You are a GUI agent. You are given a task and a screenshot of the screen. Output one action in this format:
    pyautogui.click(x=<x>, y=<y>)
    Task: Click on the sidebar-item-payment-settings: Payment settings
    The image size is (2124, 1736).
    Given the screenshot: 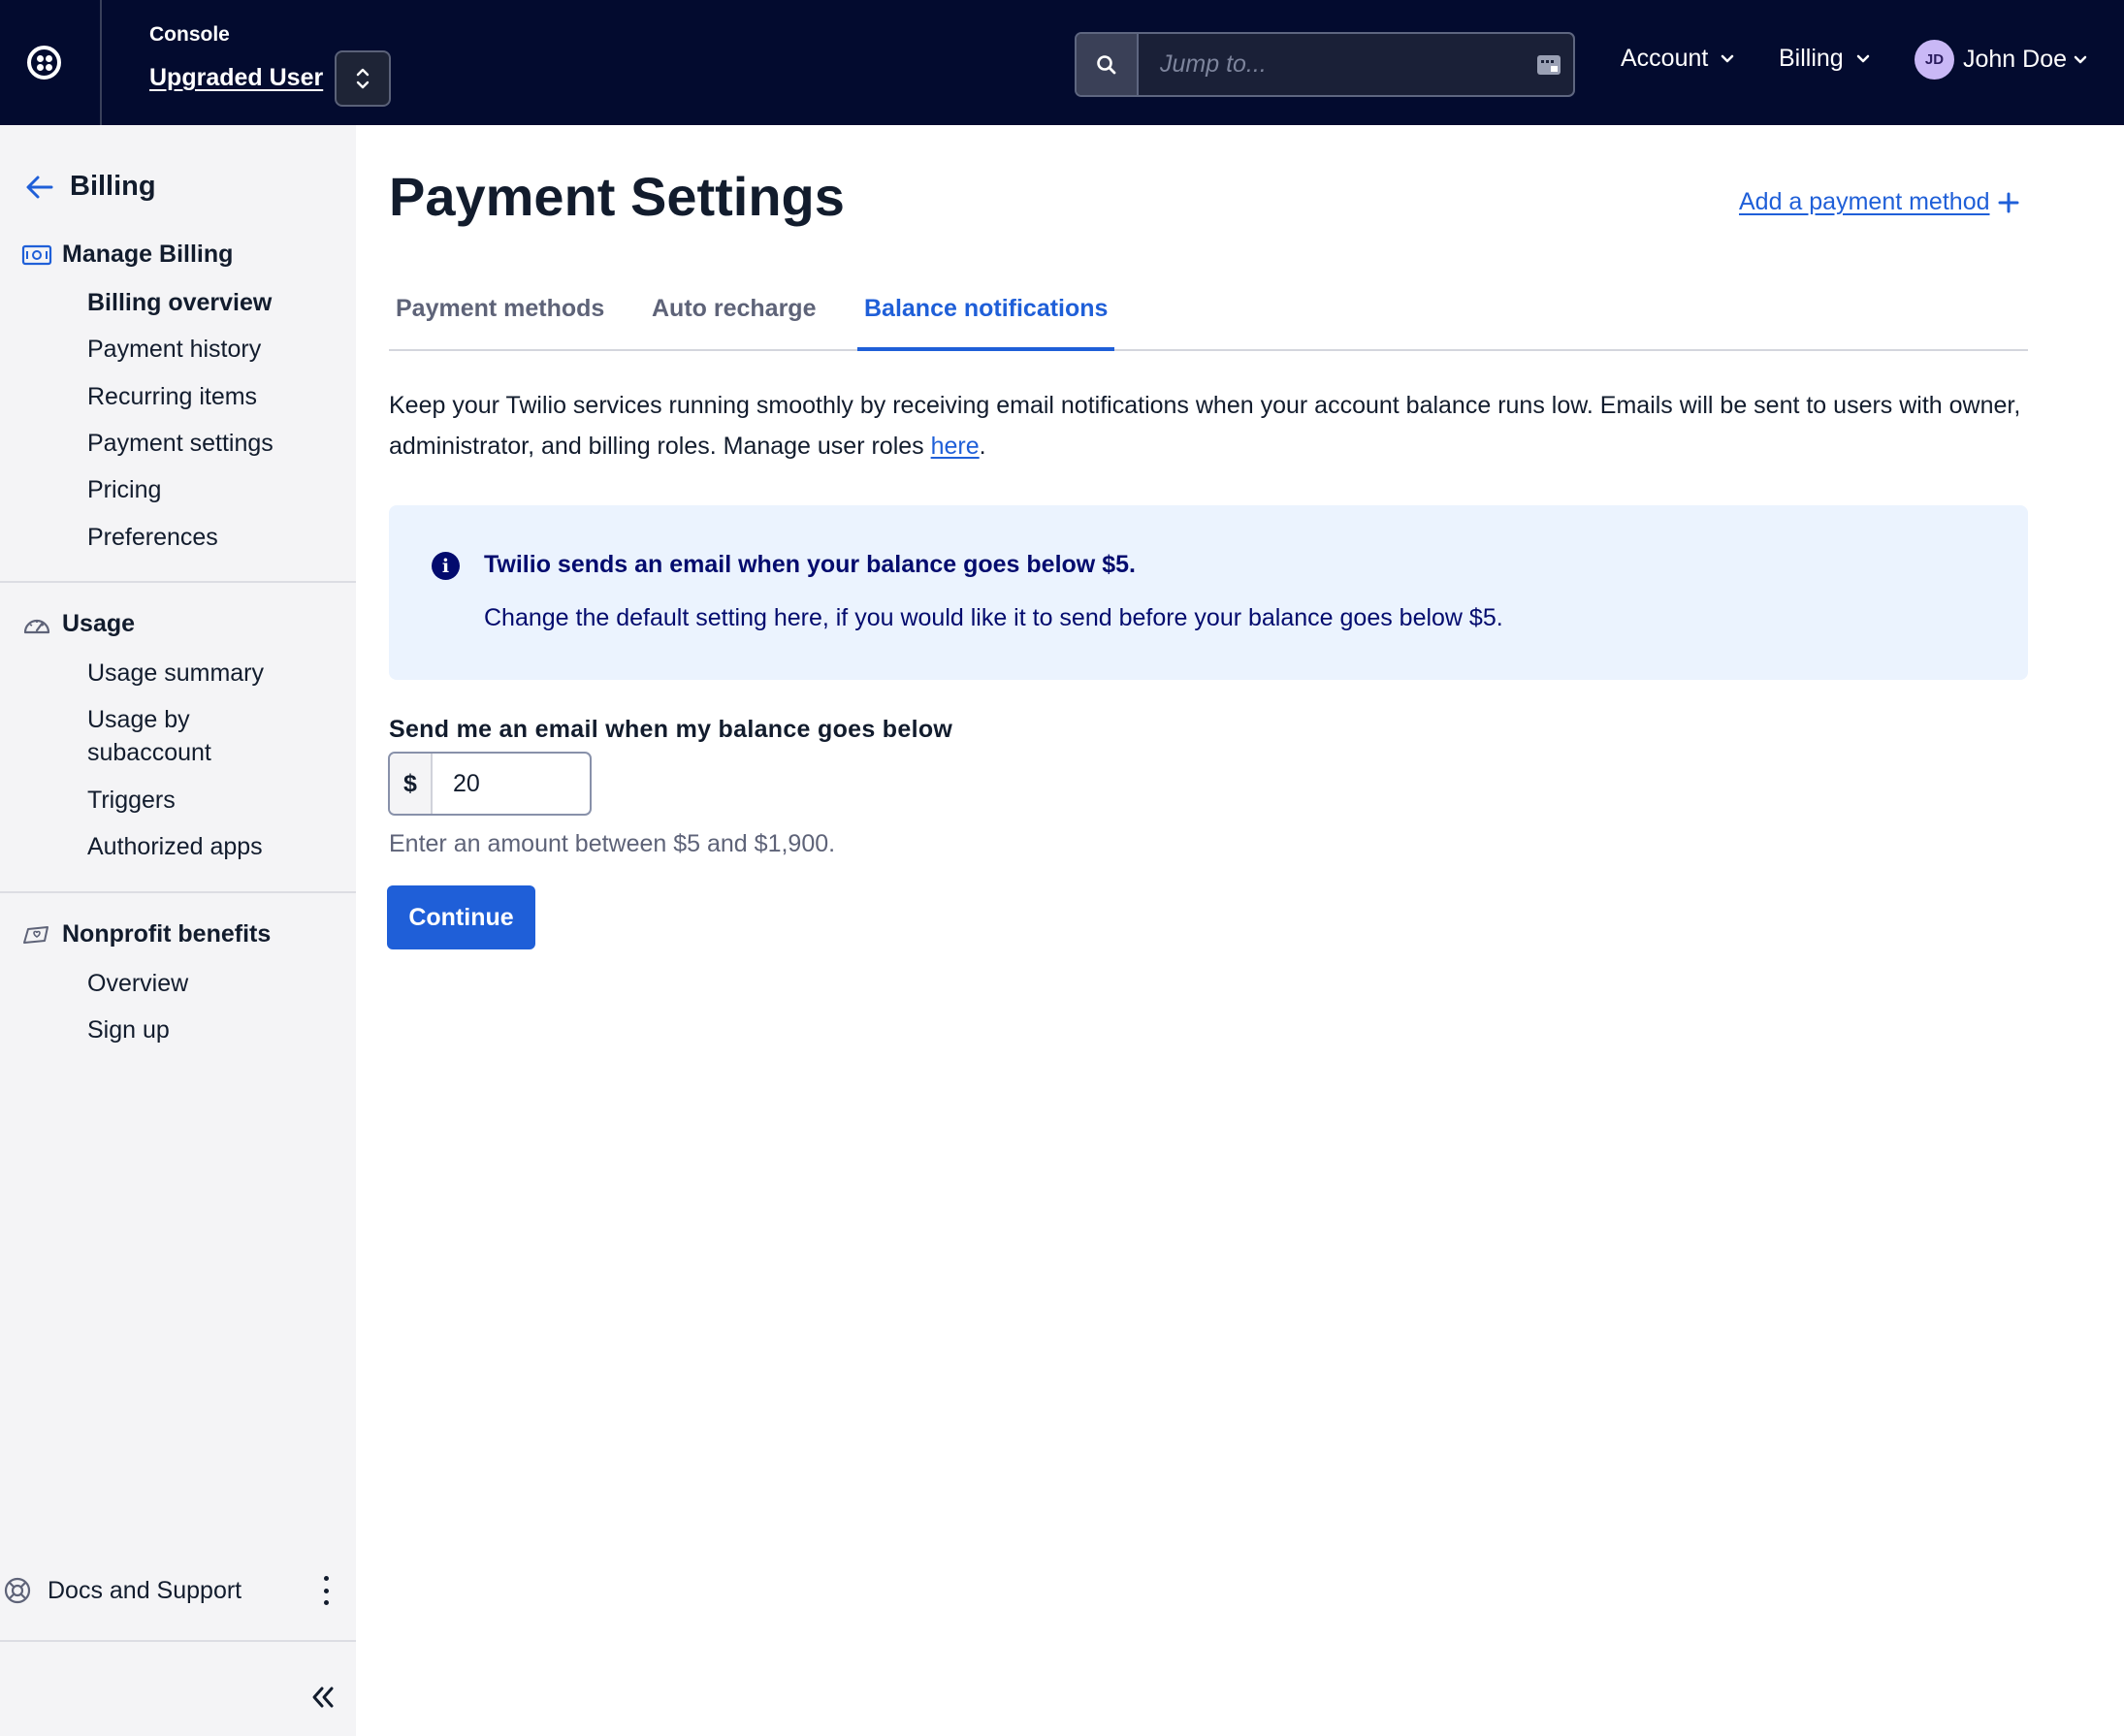 What is the action you would take?
    pyautogui.click(x=180, y=443)
    